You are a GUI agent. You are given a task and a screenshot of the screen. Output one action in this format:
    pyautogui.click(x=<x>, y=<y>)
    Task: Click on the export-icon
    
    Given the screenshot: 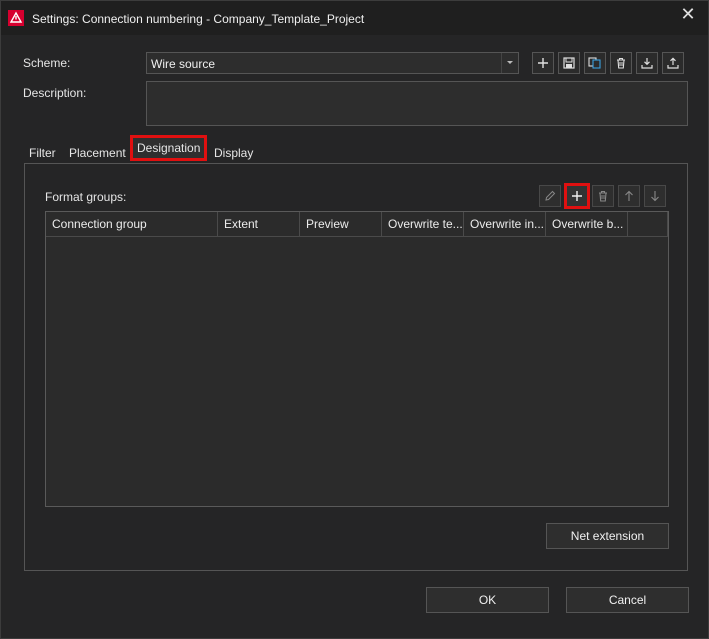 What is the action you would take?
    pyautogui.click(x=673, y=63)
    